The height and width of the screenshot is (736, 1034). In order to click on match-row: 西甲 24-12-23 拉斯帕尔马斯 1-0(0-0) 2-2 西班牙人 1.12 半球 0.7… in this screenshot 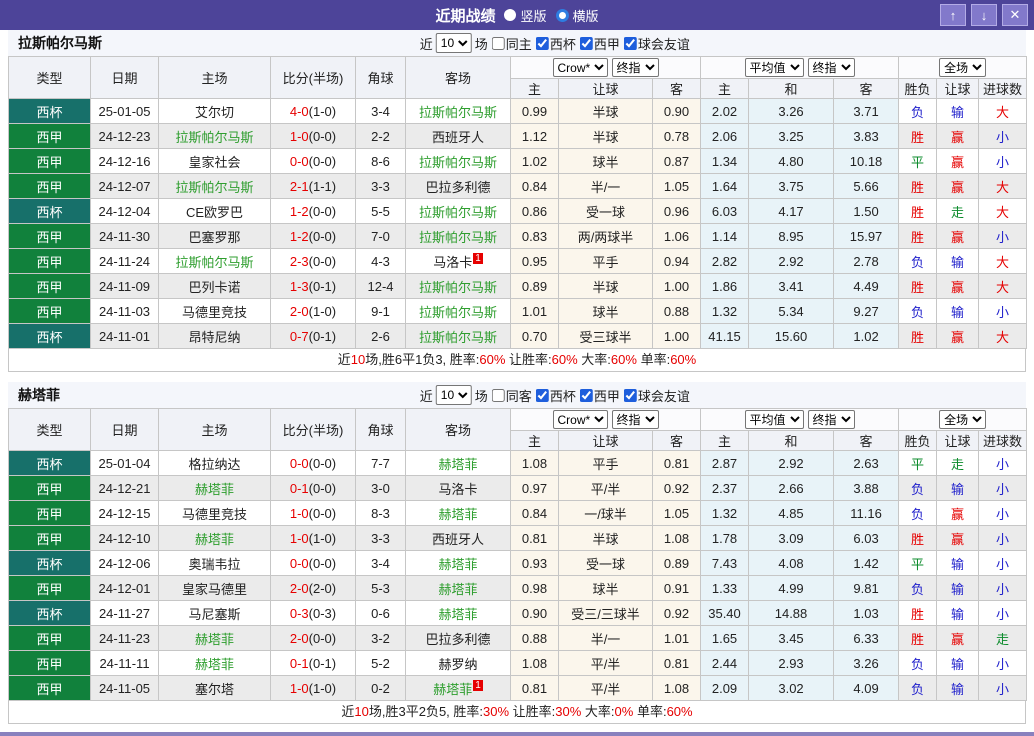, I will do `click(518, 136)`.